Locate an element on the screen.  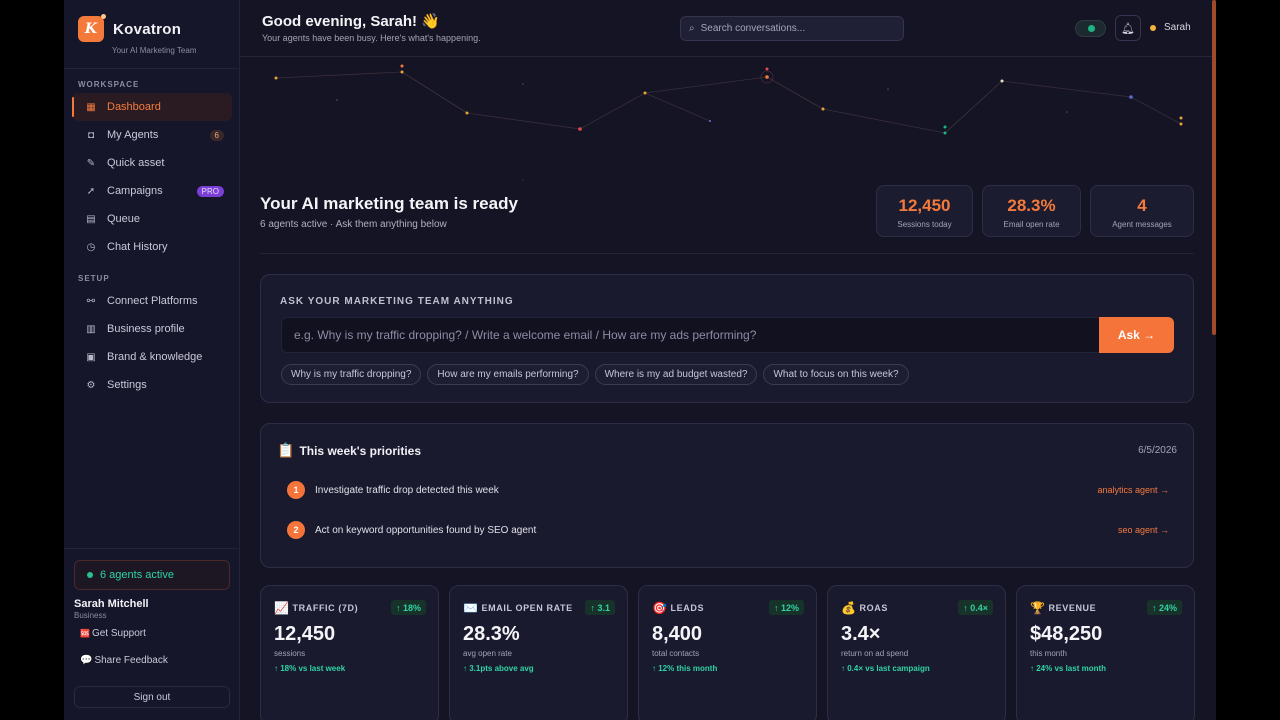
user-plan: Business is located at coordinates (90, 615).